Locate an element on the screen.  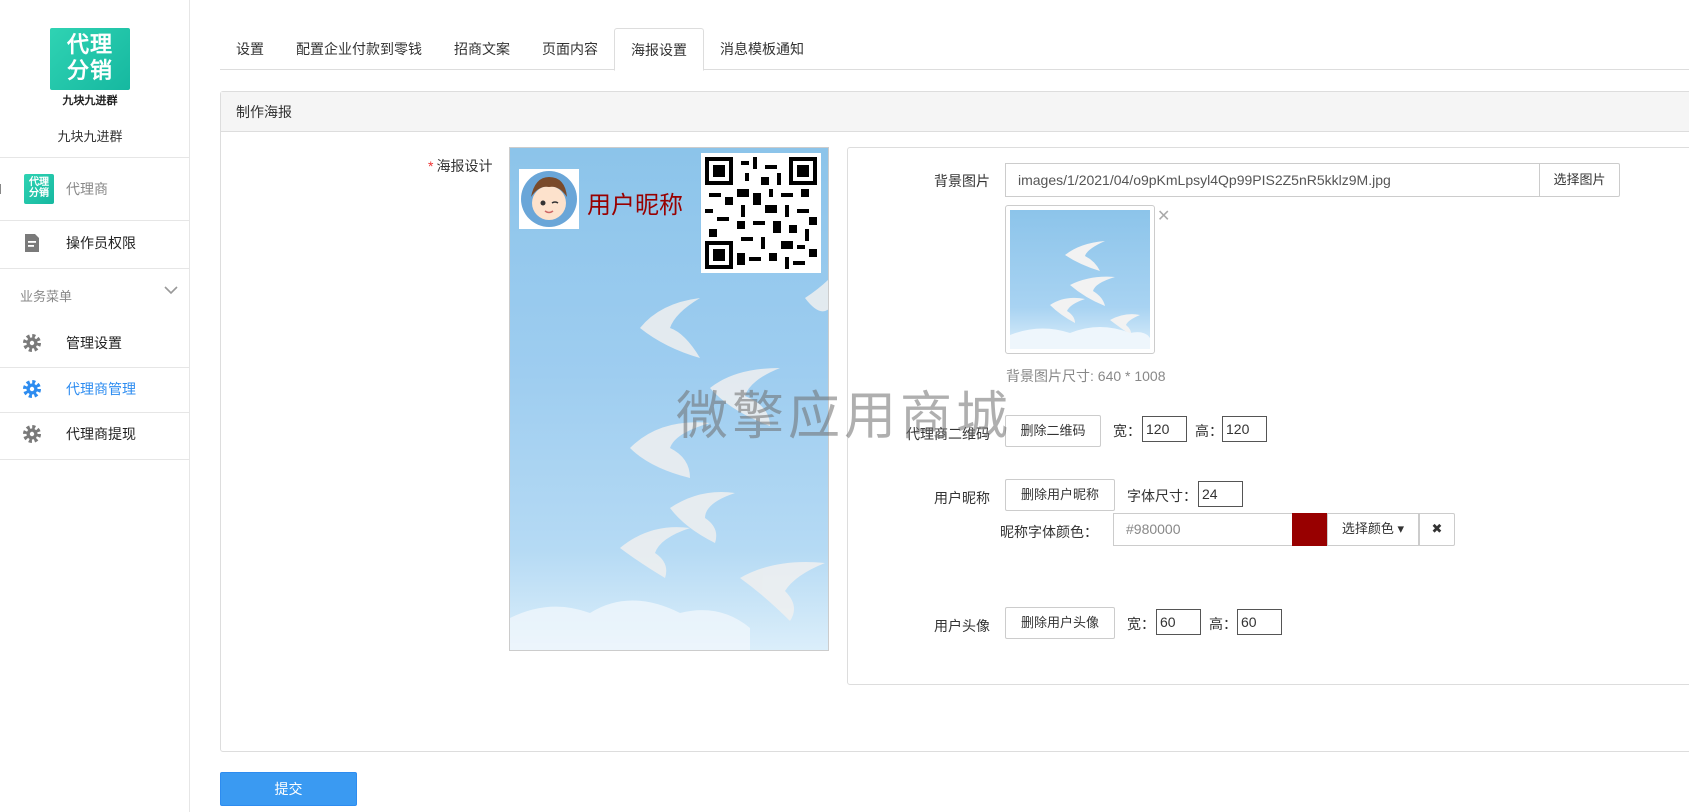
qr-code-label: 代理商二维码 is located at coordinates (948, 434).